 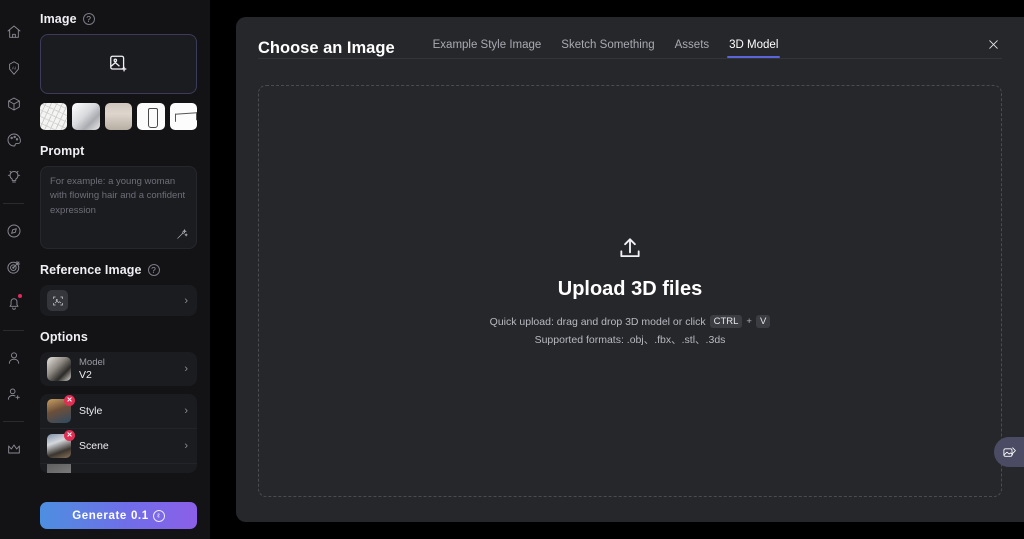 I want to click on ai-icon: AI, so click(x=13, y=68).